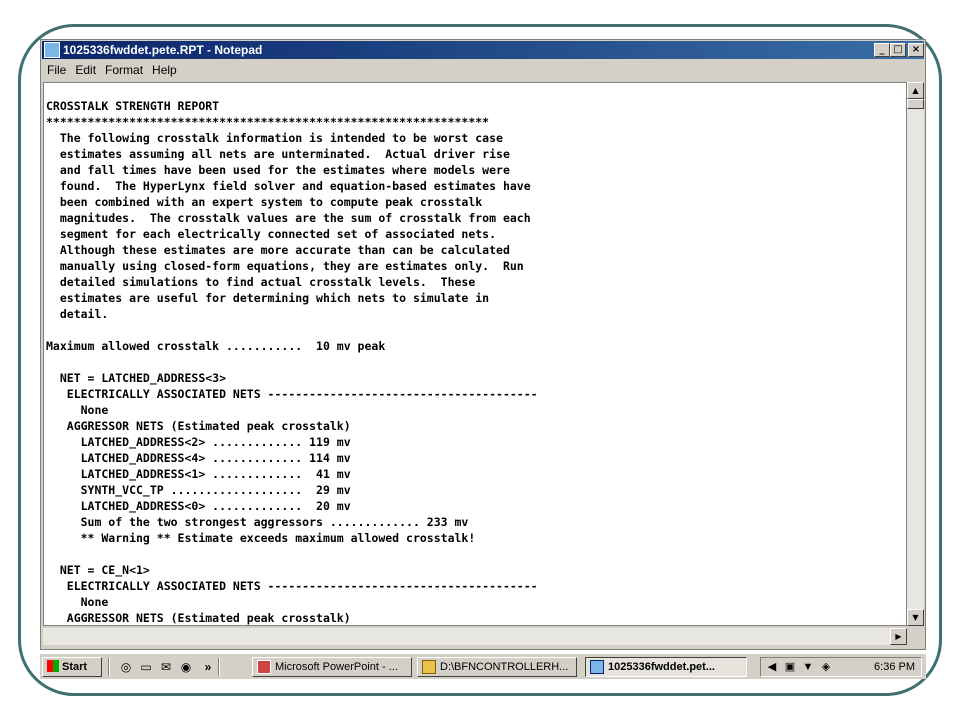 This screenshot has width=960, height=720. What do you see at coordinates (841, 667) in the screenshot?
I see `system-tray: ◀ ▣ ▼ ◈ 6:36 PM` at bounding box center [841, 667].